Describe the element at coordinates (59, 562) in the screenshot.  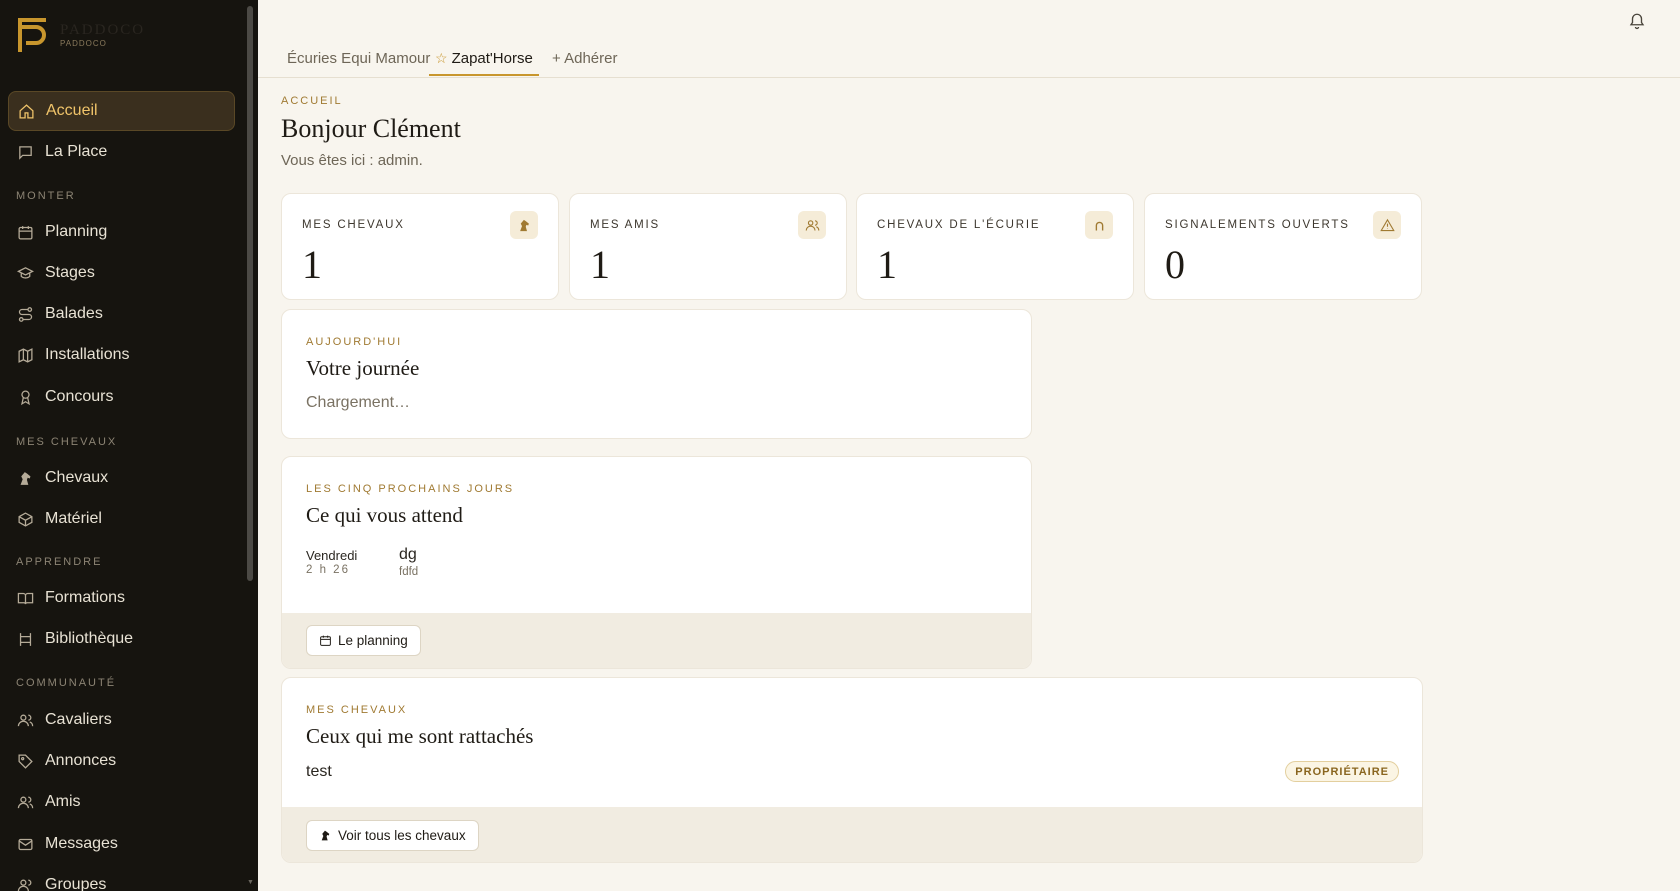
I see `section-label-apprendre: APPRENDRE` at that location.